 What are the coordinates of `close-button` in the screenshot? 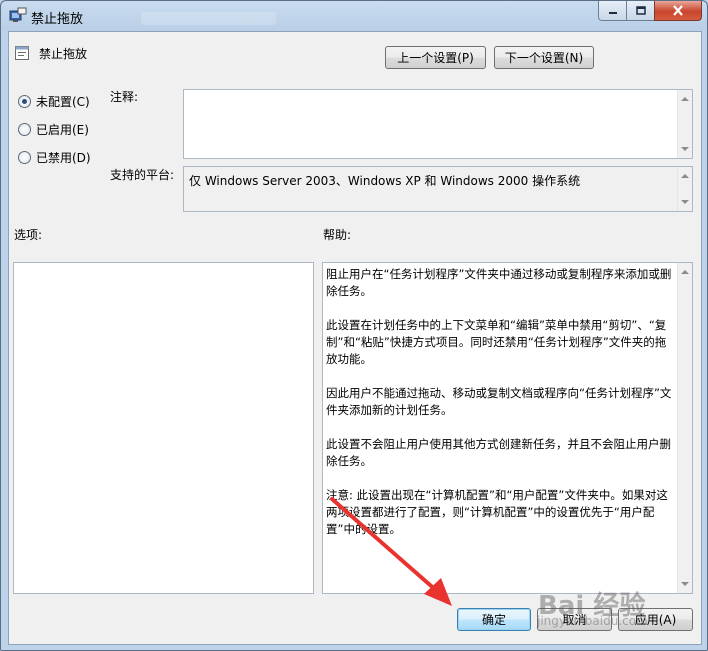 It's located at (678, 11).